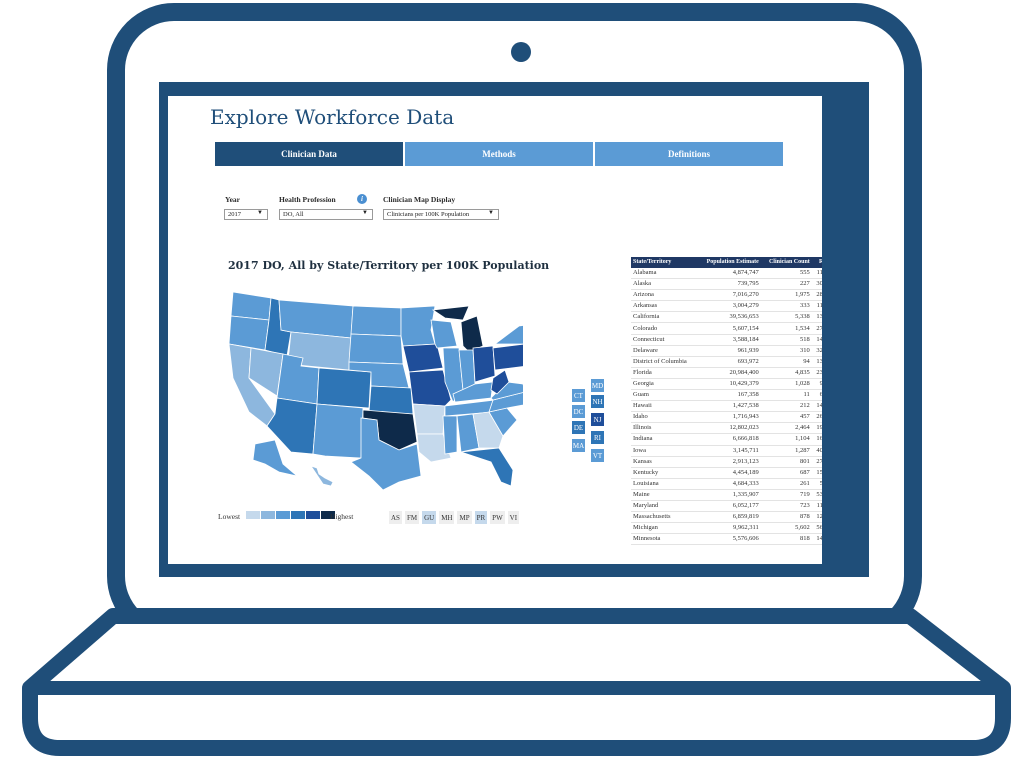  I want to click on tab-definitions: Definitions, so click(689, 154).